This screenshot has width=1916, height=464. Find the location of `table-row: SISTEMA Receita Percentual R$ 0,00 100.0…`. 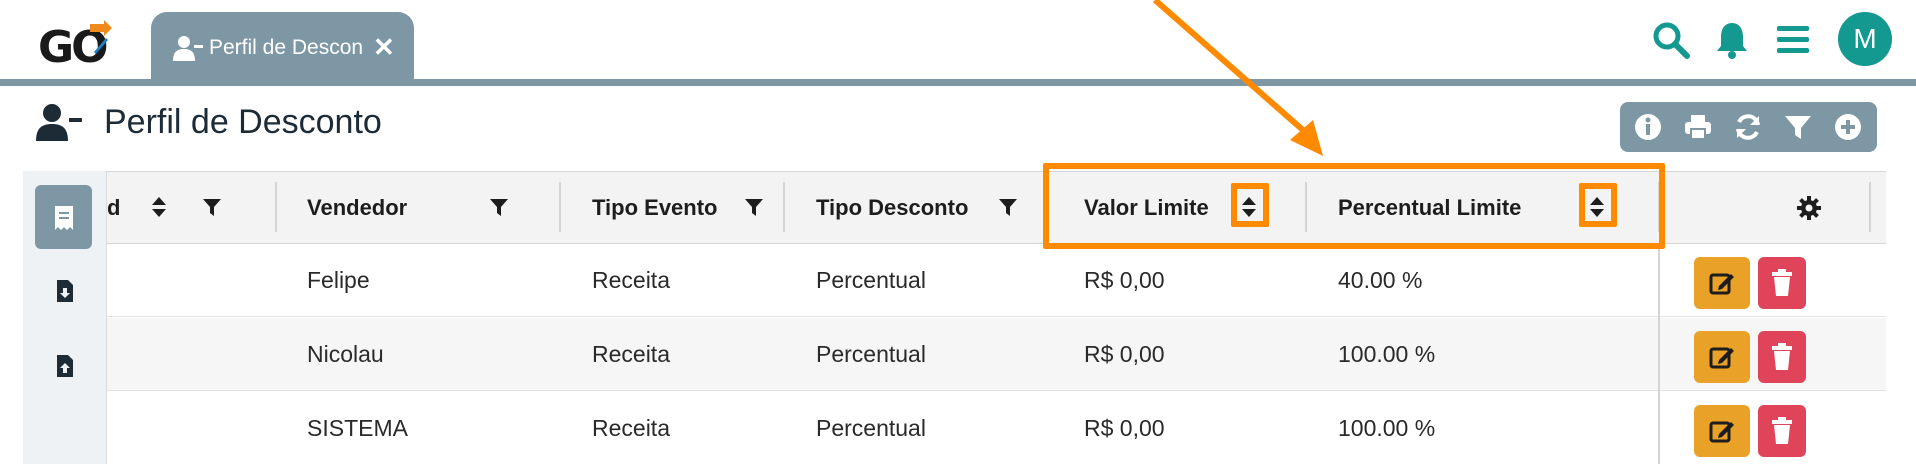

table-row: SISTEMA Receita Percentual R$ 0,00 100.0… is located at coordinates (996, 428).